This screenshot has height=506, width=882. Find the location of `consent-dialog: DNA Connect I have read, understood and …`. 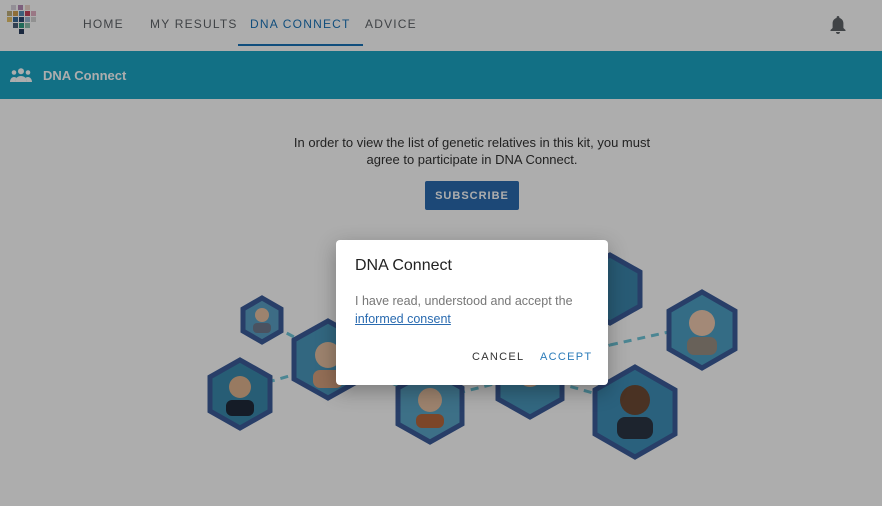

consent-dialog: DNA Connect I have read, understood and … is located at coordinates (472, 312).